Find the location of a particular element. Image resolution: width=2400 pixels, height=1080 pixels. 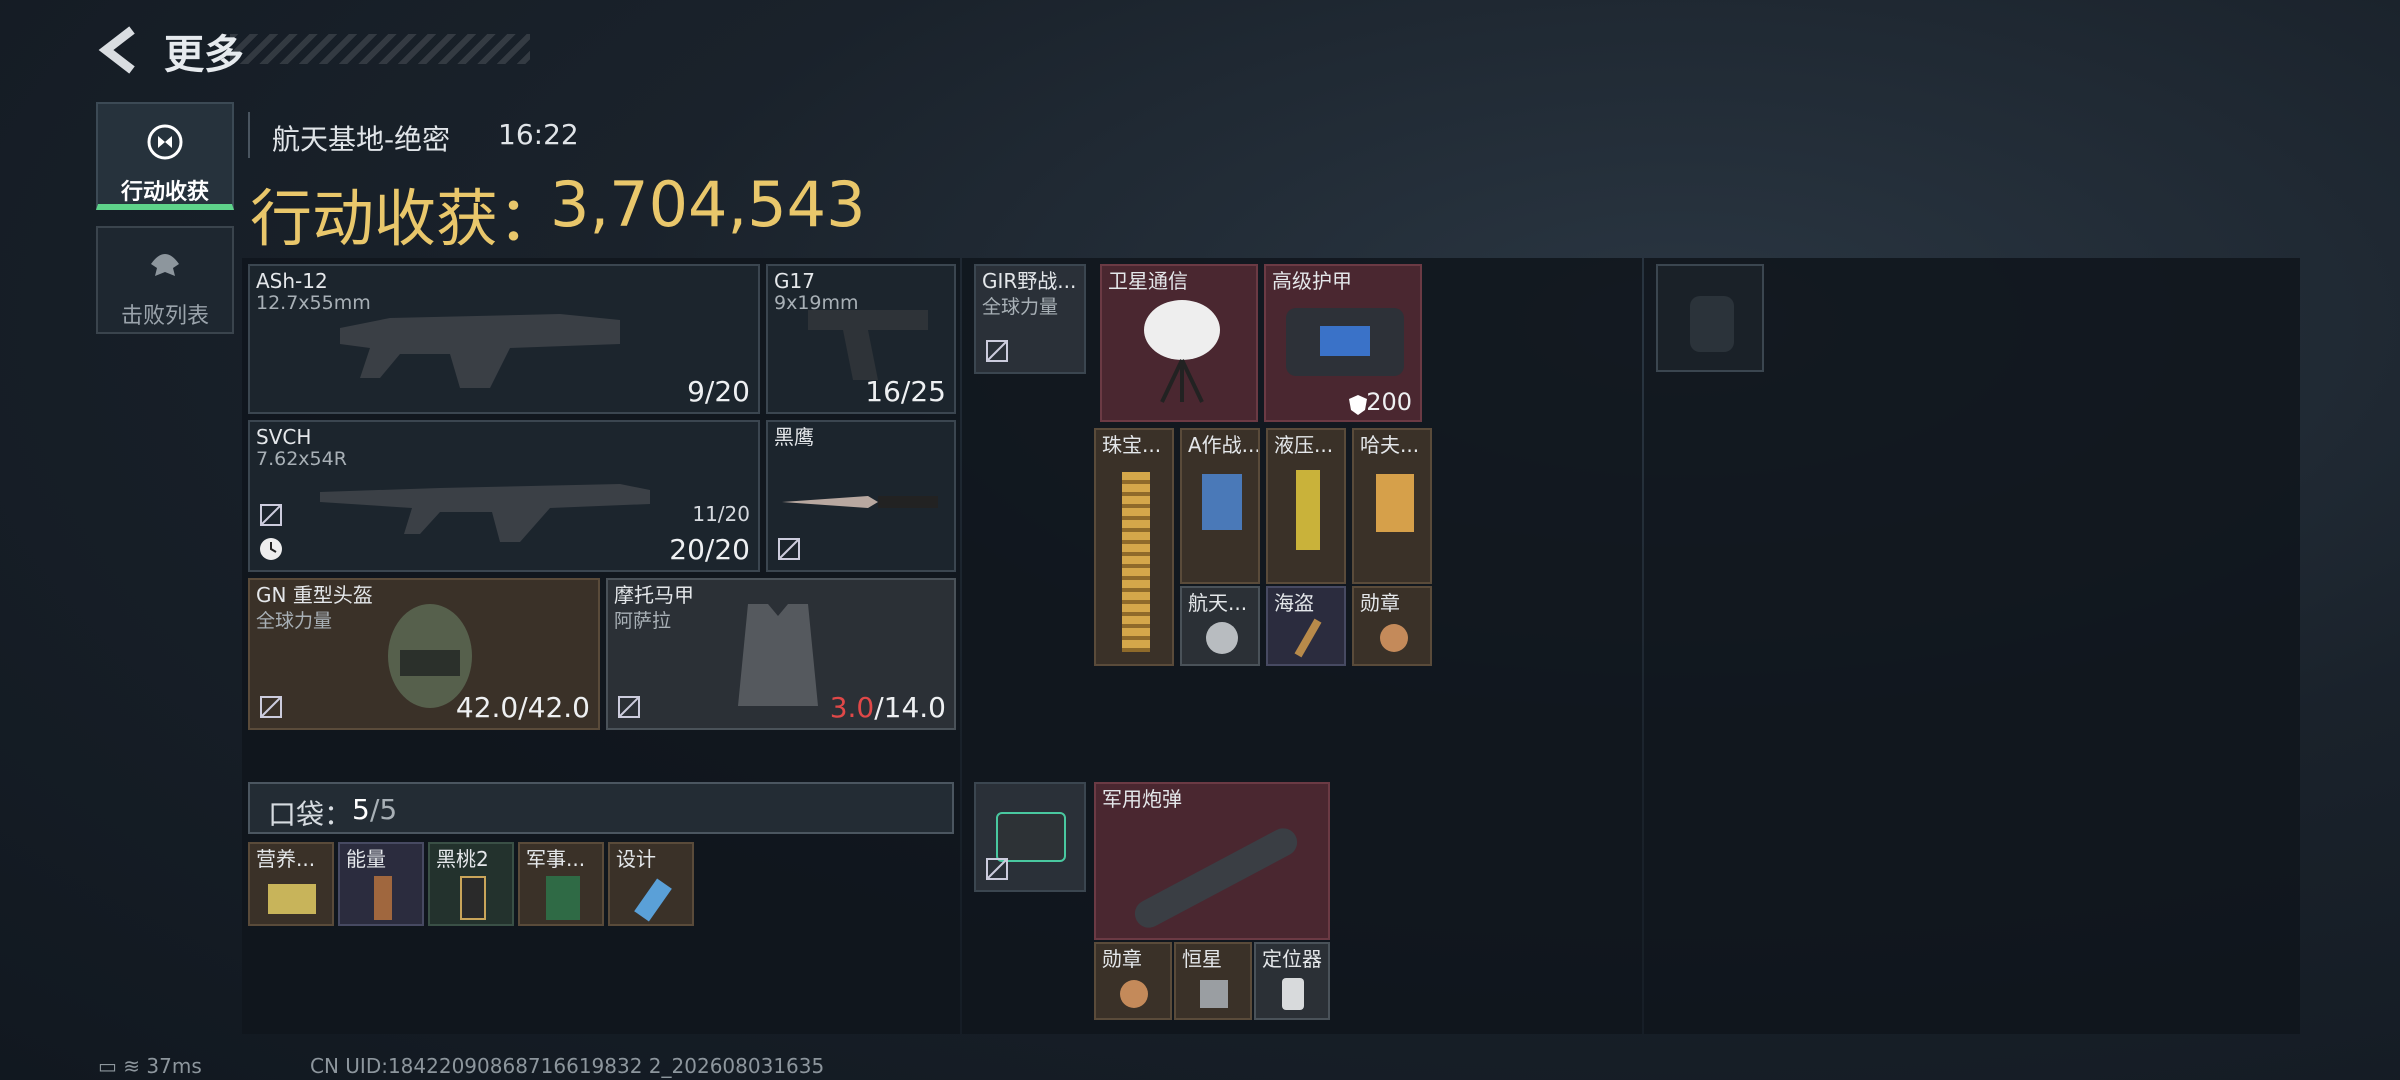

primary-ammo: 12.7x55mm is located at coordinates (313, 303).